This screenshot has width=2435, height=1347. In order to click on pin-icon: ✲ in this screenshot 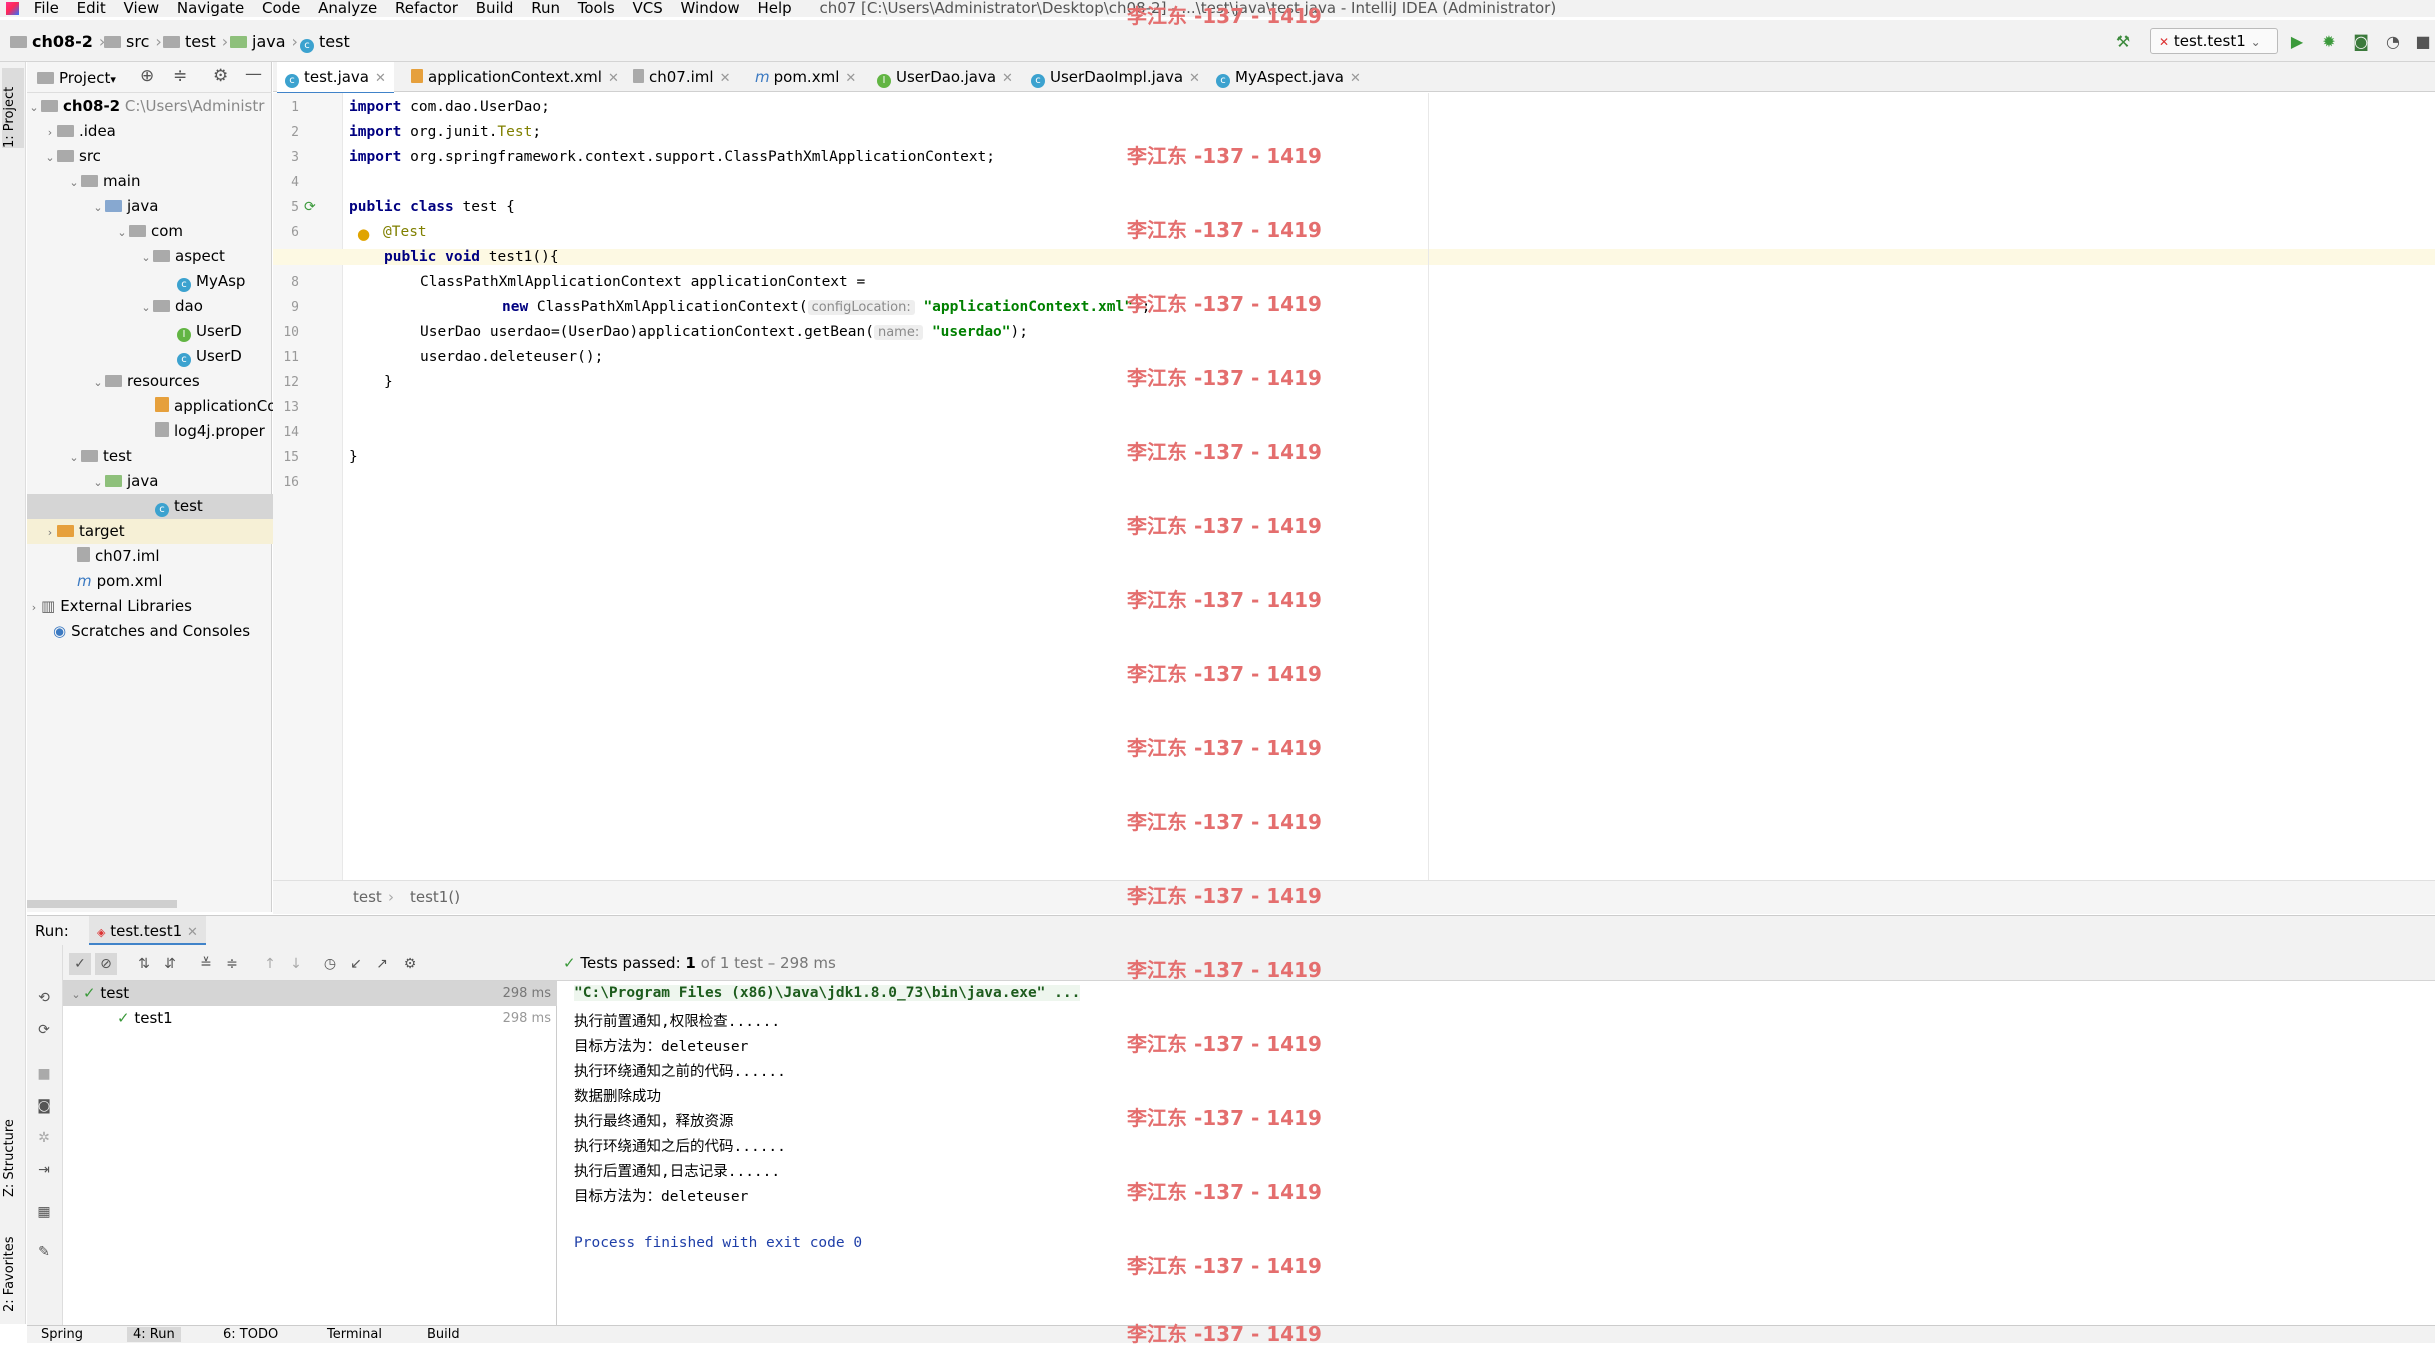, I will do `click(44, 1138)`.